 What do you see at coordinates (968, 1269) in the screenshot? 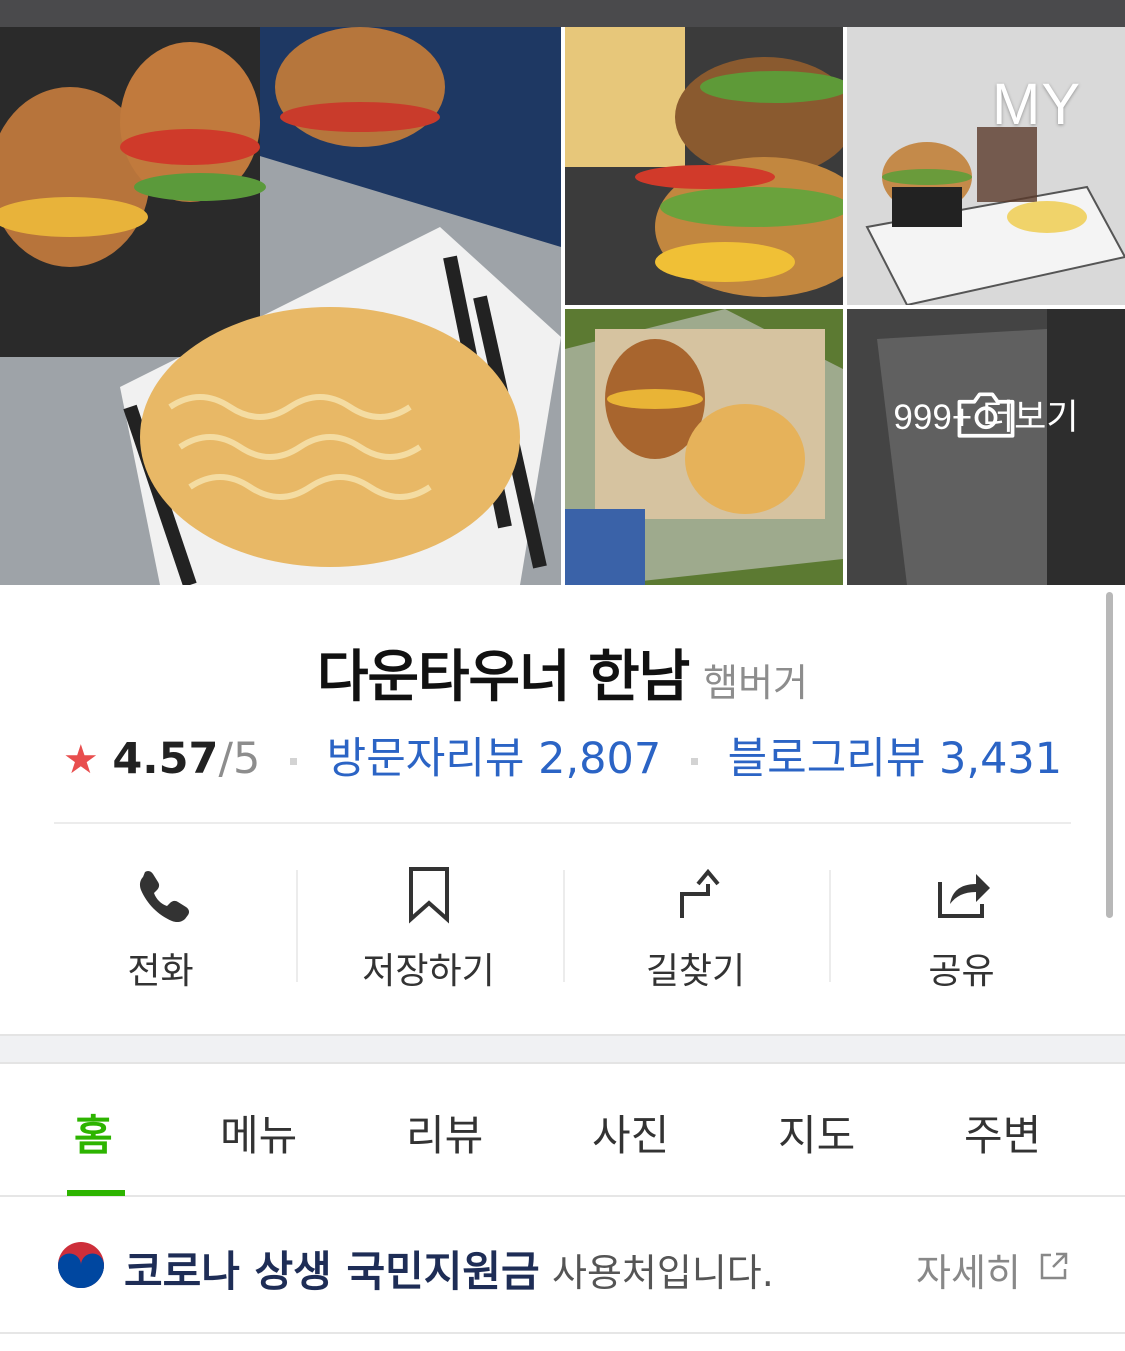
I see `details-link: 자세히` at bounding box center [968, 1269].